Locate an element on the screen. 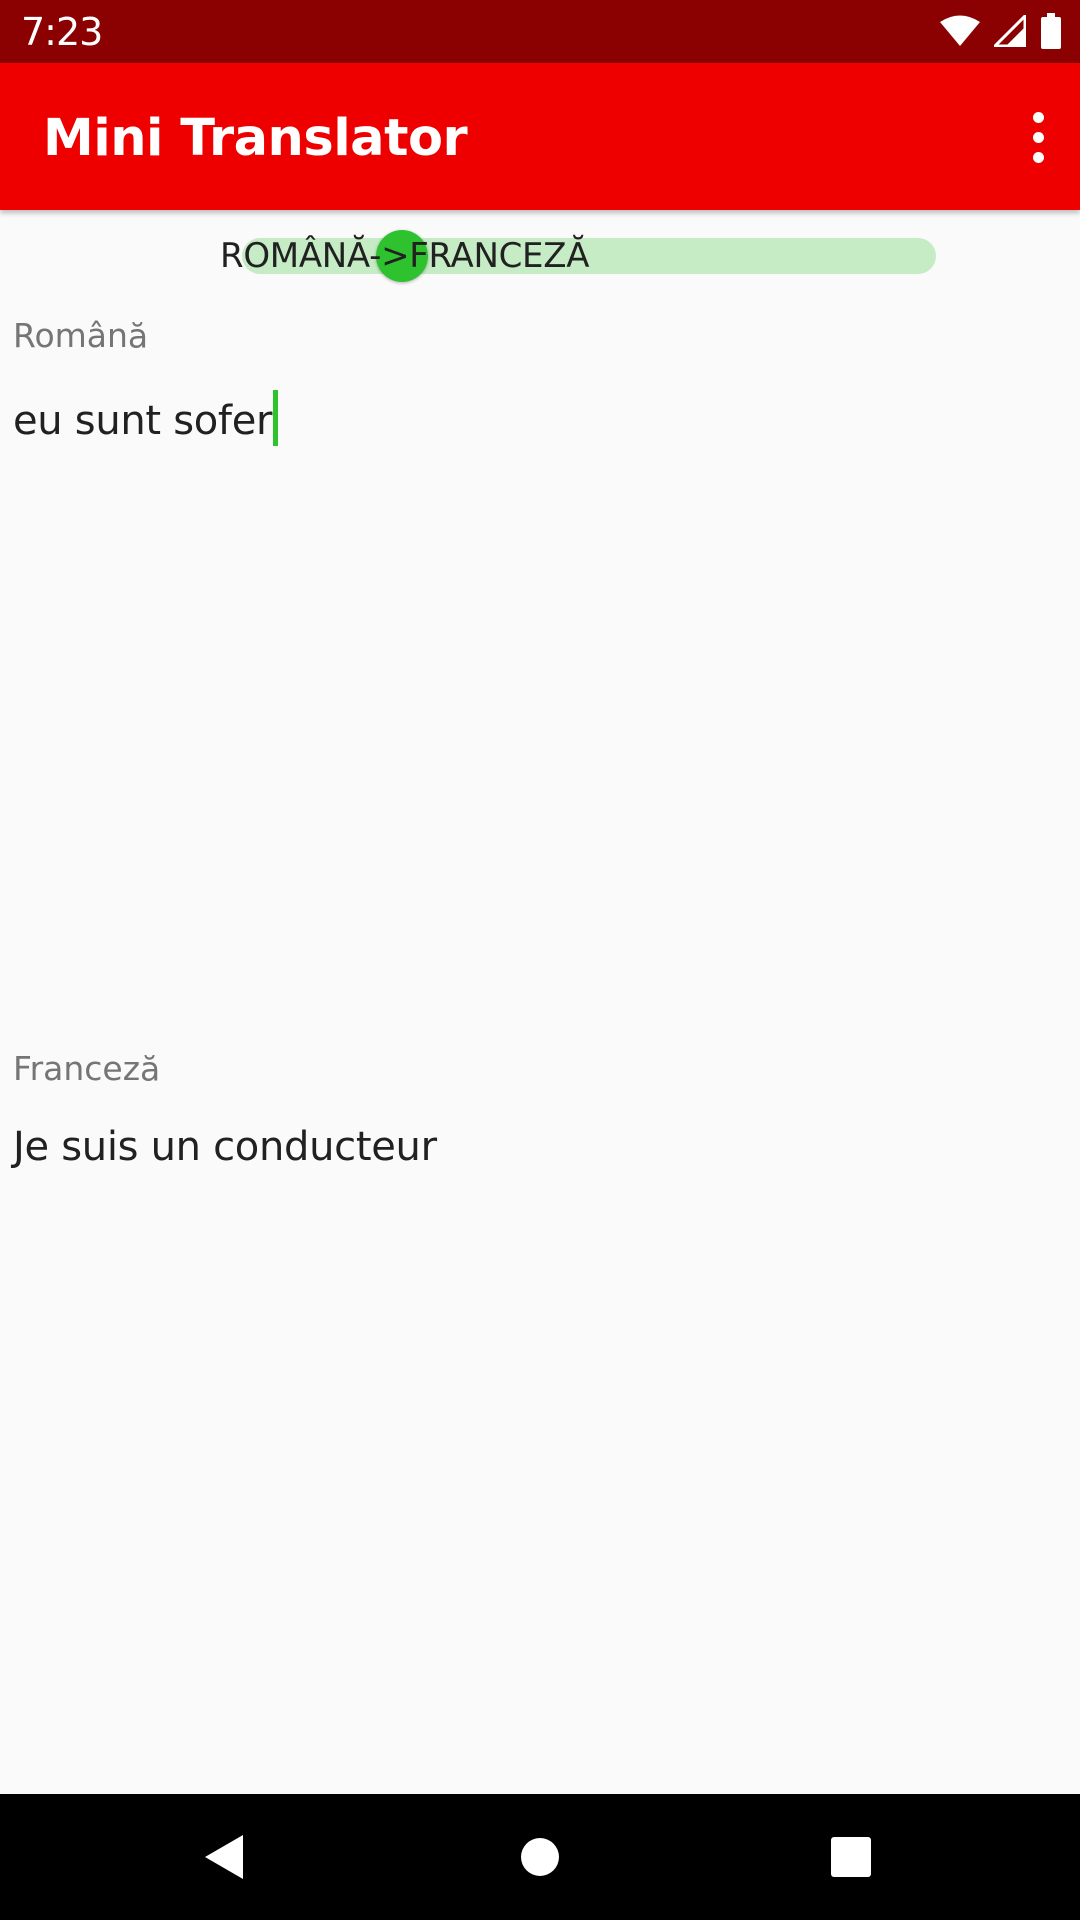  text-cursor is located at coordinates (276, 418).